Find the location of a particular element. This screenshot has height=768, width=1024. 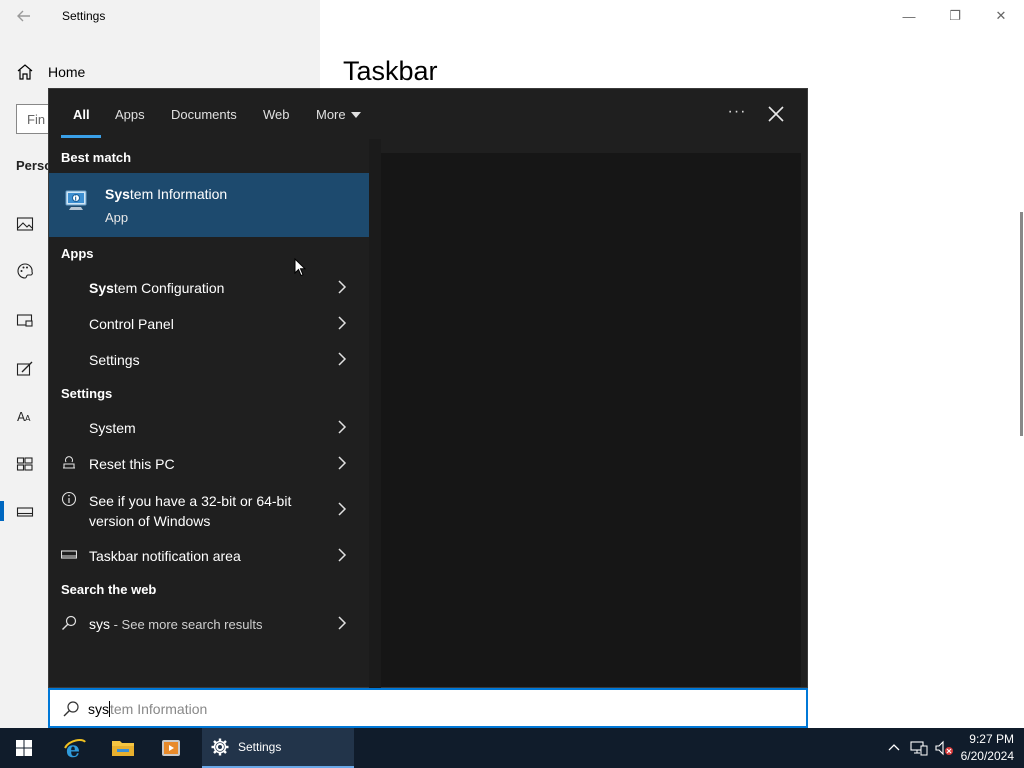

tab-more-label: More is located at coordinates (331, 114).